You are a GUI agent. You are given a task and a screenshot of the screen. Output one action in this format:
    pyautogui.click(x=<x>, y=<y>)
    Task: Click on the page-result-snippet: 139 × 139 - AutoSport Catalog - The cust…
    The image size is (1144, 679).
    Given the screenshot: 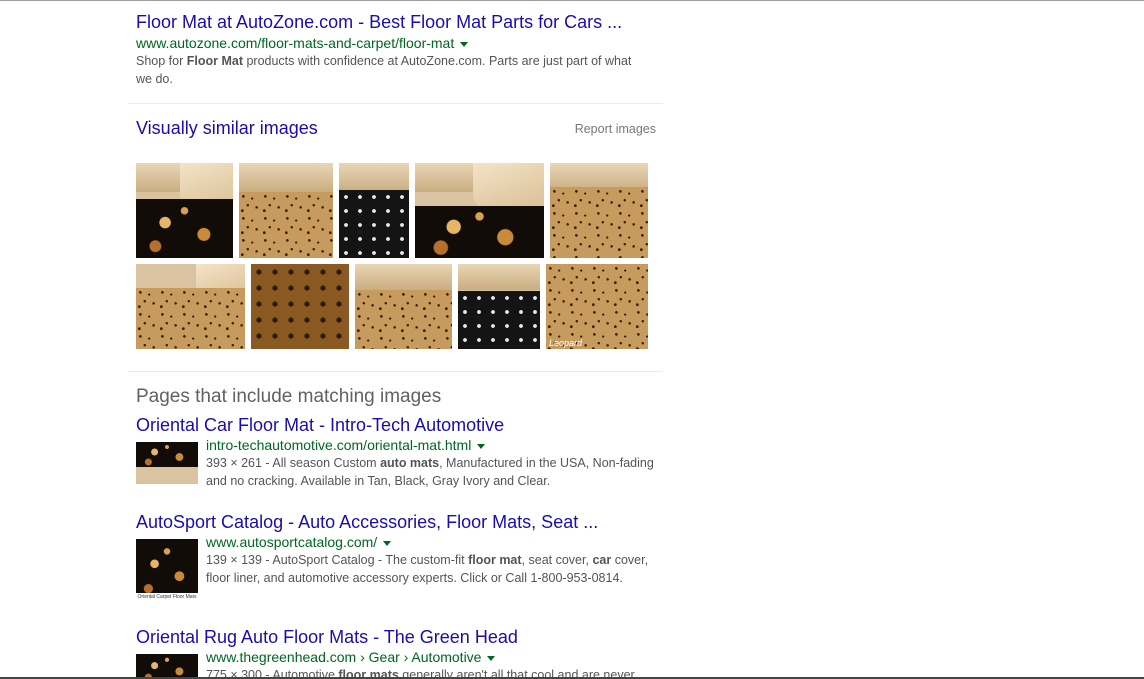 What is the action you would take?
    pyautogui.click(x=427, y=569)
    